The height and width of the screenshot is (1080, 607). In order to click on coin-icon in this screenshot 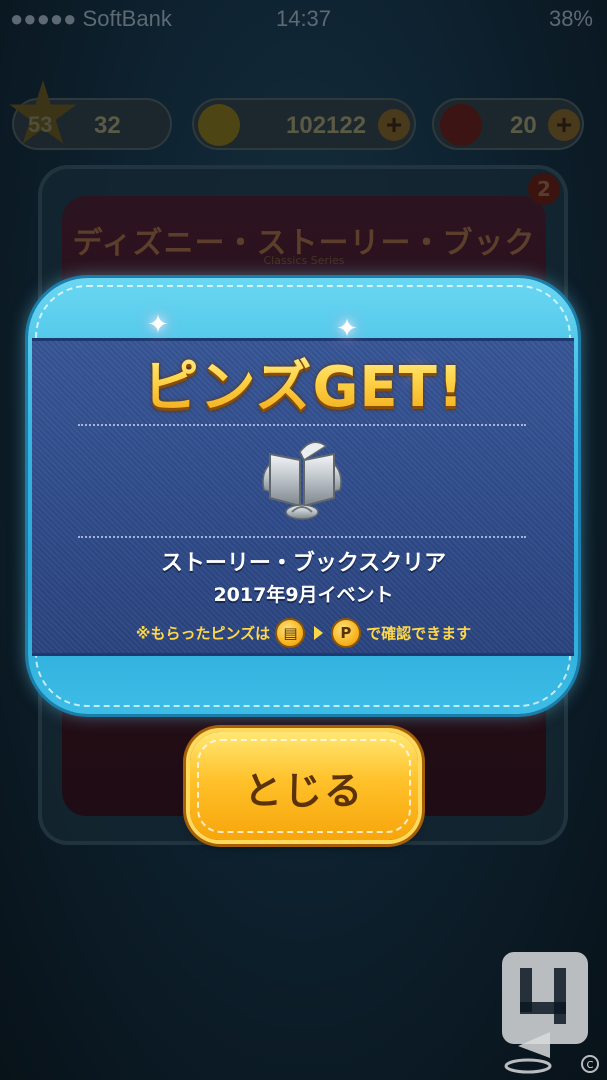, I will do `click(219, 125)`.